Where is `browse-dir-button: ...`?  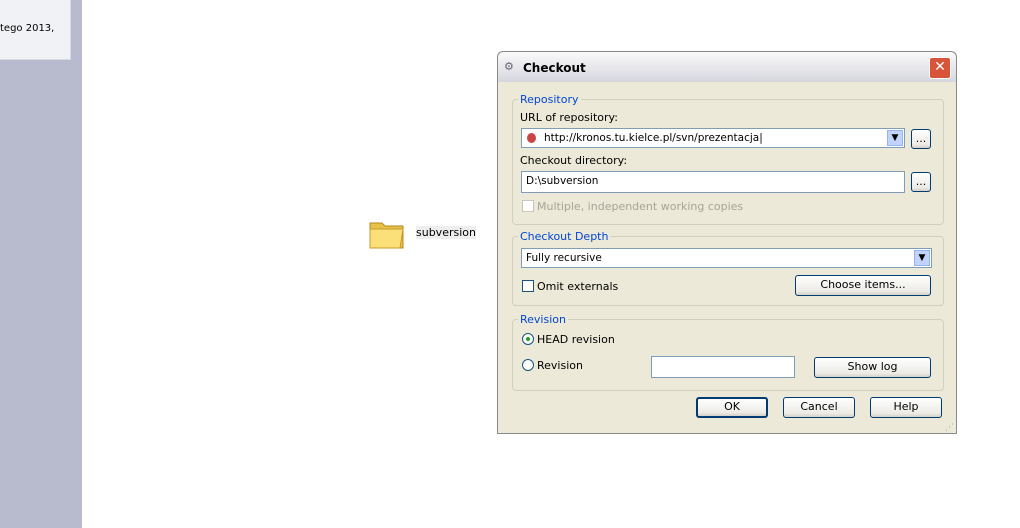
browse-dir-button: ... is located at coordinates (921, 182).